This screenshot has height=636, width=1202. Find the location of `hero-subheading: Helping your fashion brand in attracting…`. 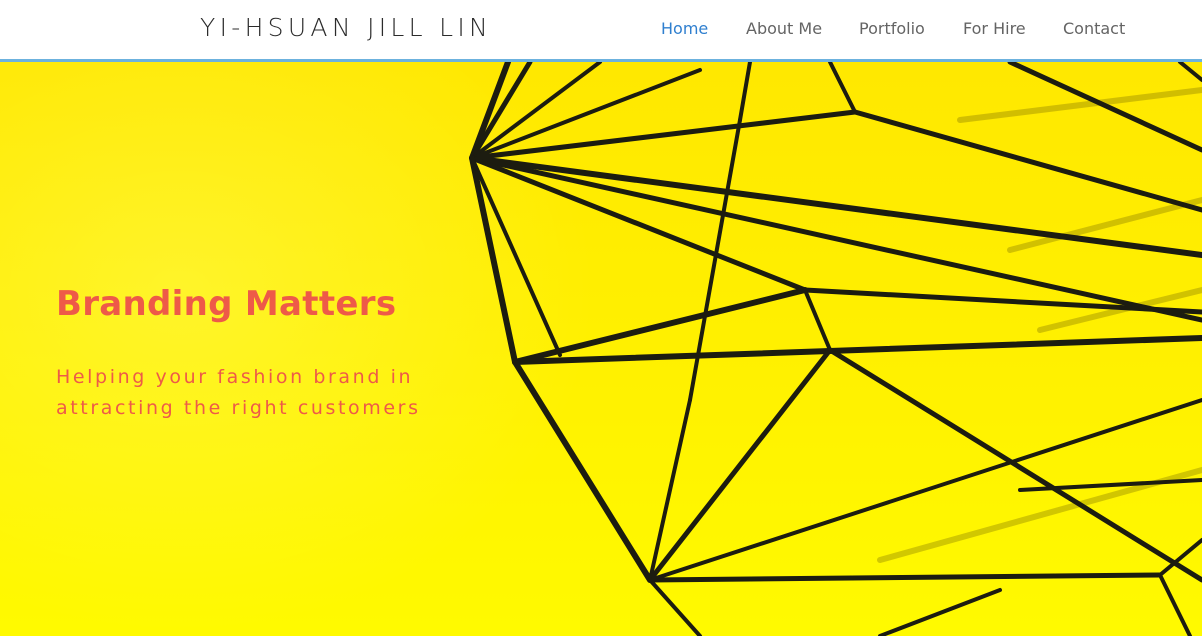

hero-subheading: Helping your fashion brand in attracting… is located at coordinates (238, 392).